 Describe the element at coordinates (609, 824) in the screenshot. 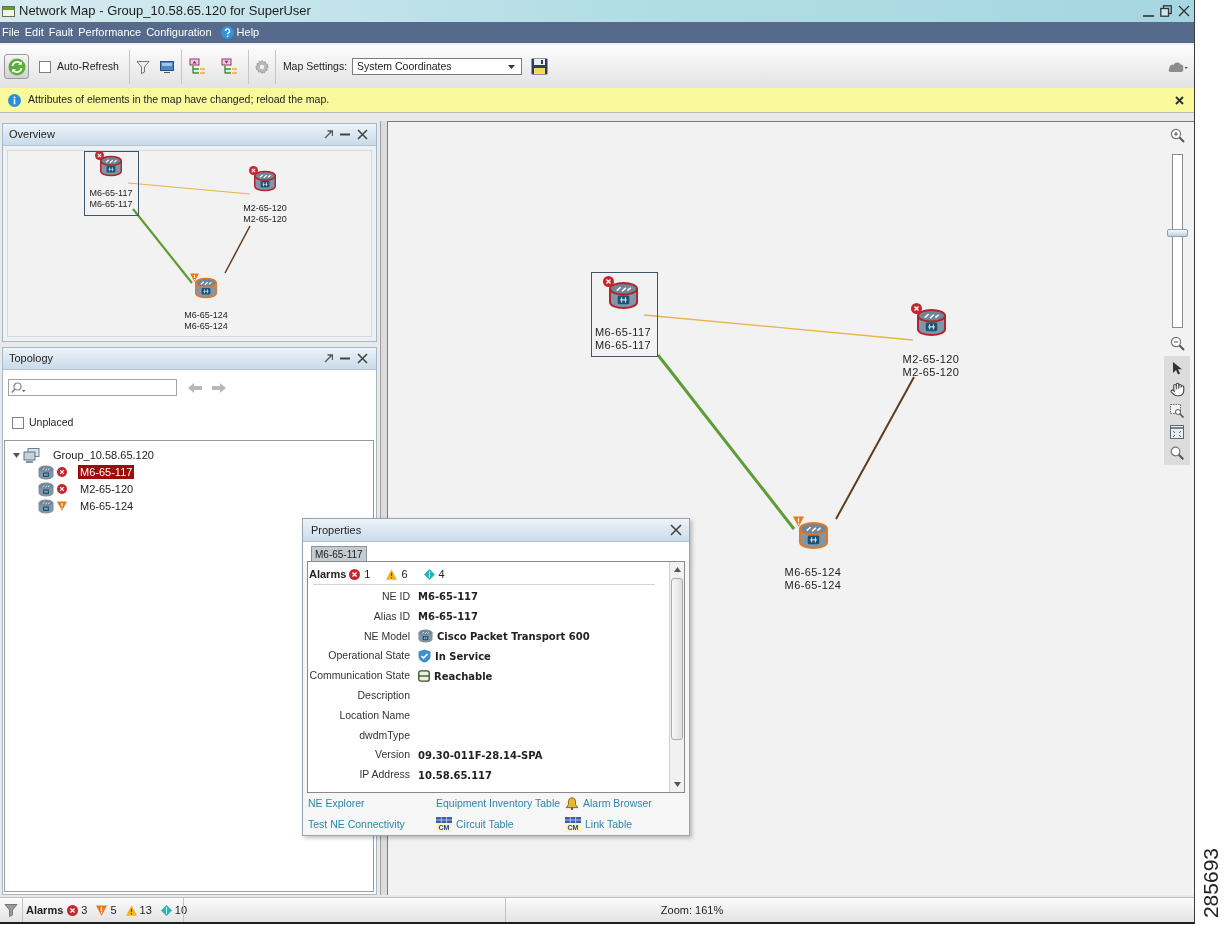

I see `link: Link Table` at that location.